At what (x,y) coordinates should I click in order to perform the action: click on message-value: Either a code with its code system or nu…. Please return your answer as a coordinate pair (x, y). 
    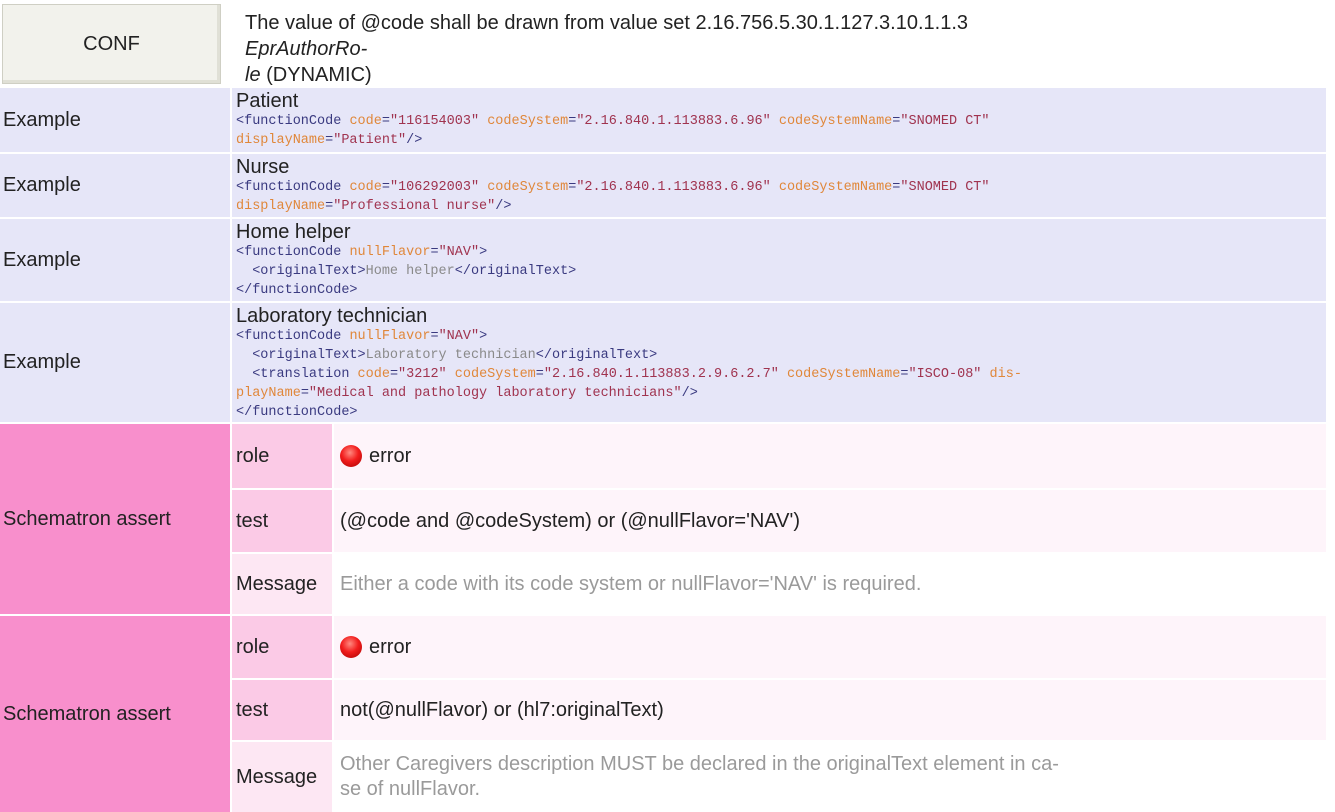
    Looking at the image, I should click on (830, 584).